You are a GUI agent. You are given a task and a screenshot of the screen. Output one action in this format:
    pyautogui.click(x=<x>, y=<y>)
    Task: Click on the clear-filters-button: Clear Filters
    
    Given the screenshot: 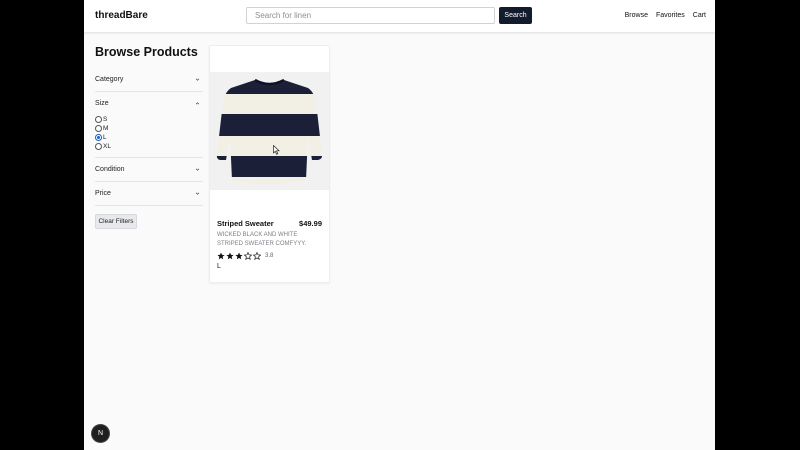 What is the action you would take?
    pyautogui.click(x=116, y=221)
    